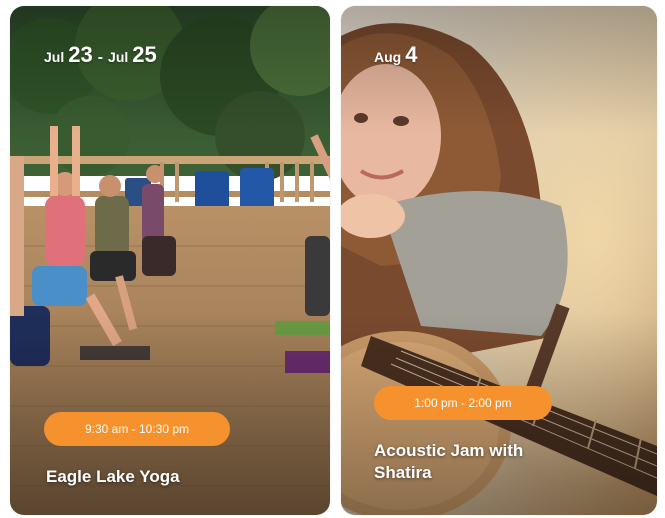 The image size is (665, 518). Describe the element at coordinates (80, 54) in the screenshot. I see `date-start-day: 23` at that location.